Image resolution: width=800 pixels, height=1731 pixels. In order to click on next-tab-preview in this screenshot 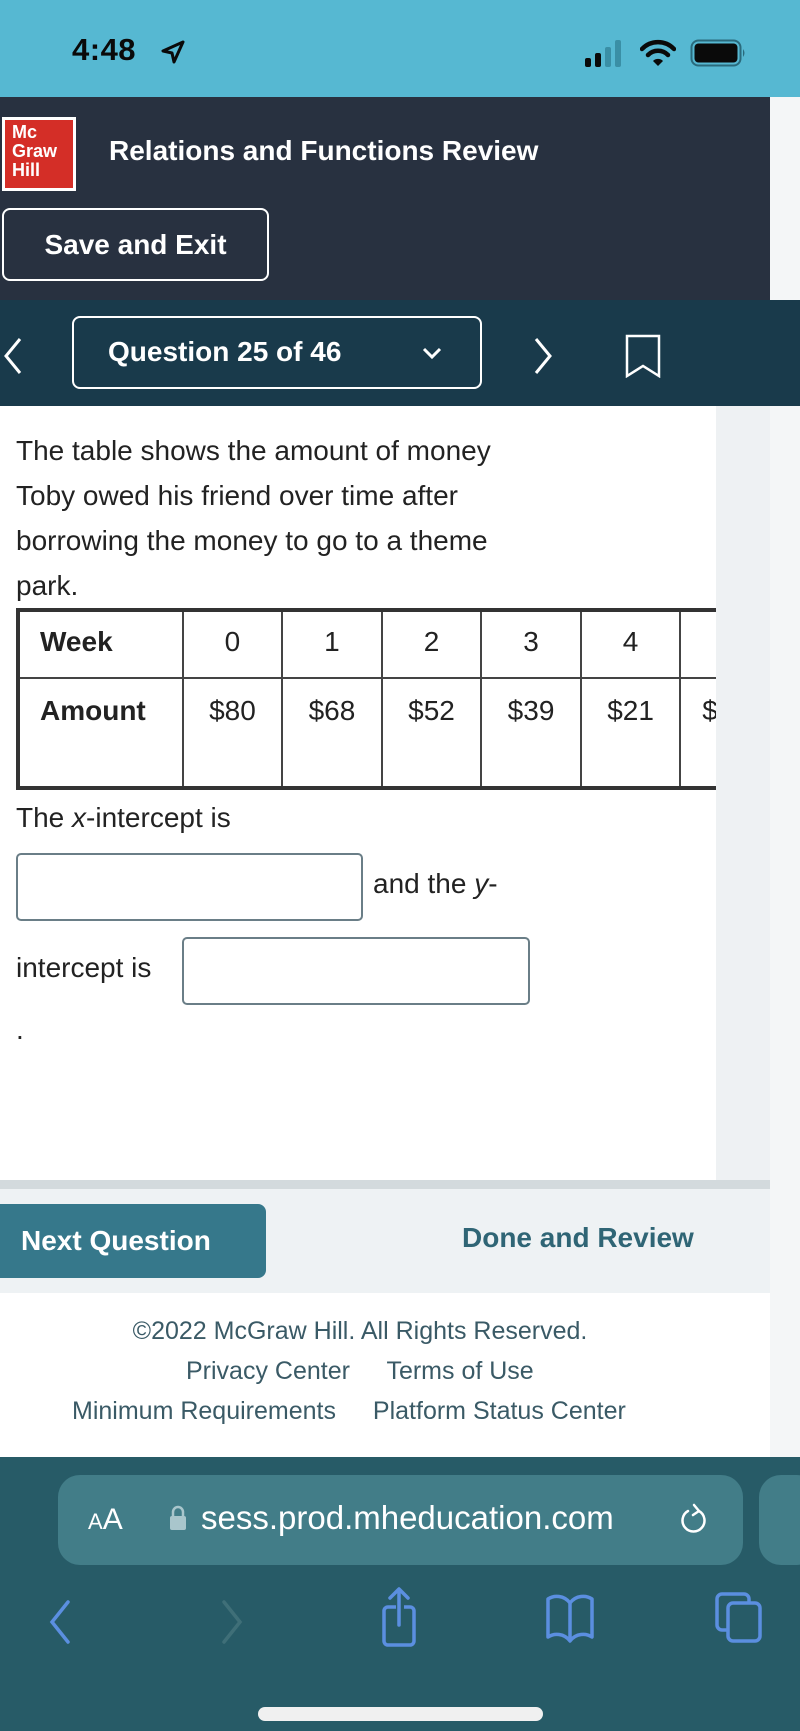, I will do `click(779, 1520)`.